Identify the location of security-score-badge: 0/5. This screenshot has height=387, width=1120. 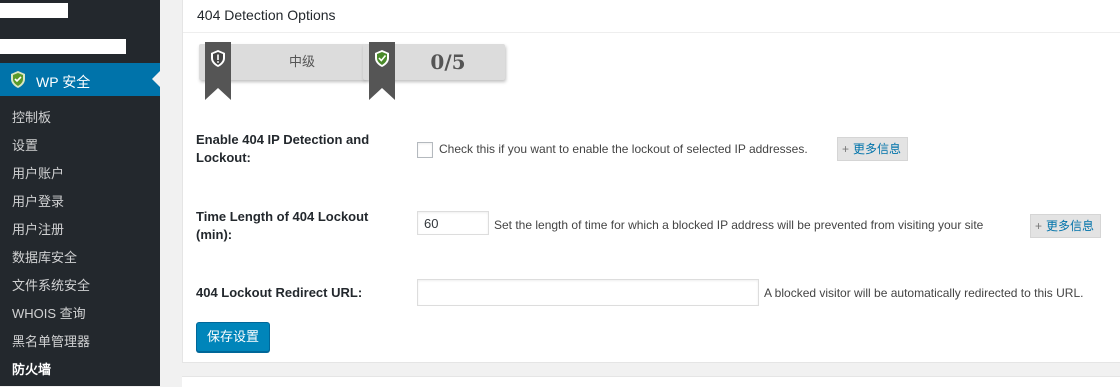
(434, 71).